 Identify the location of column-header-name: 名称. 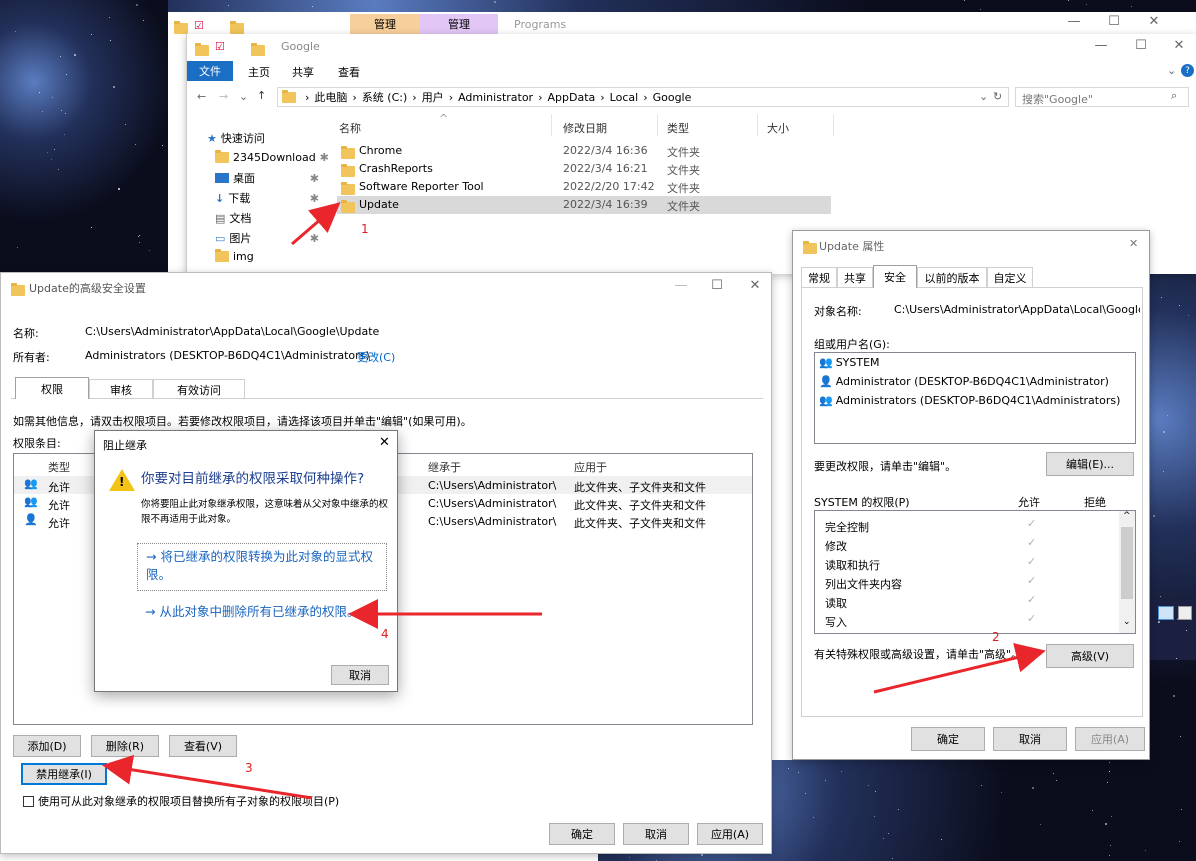
(350, 128).